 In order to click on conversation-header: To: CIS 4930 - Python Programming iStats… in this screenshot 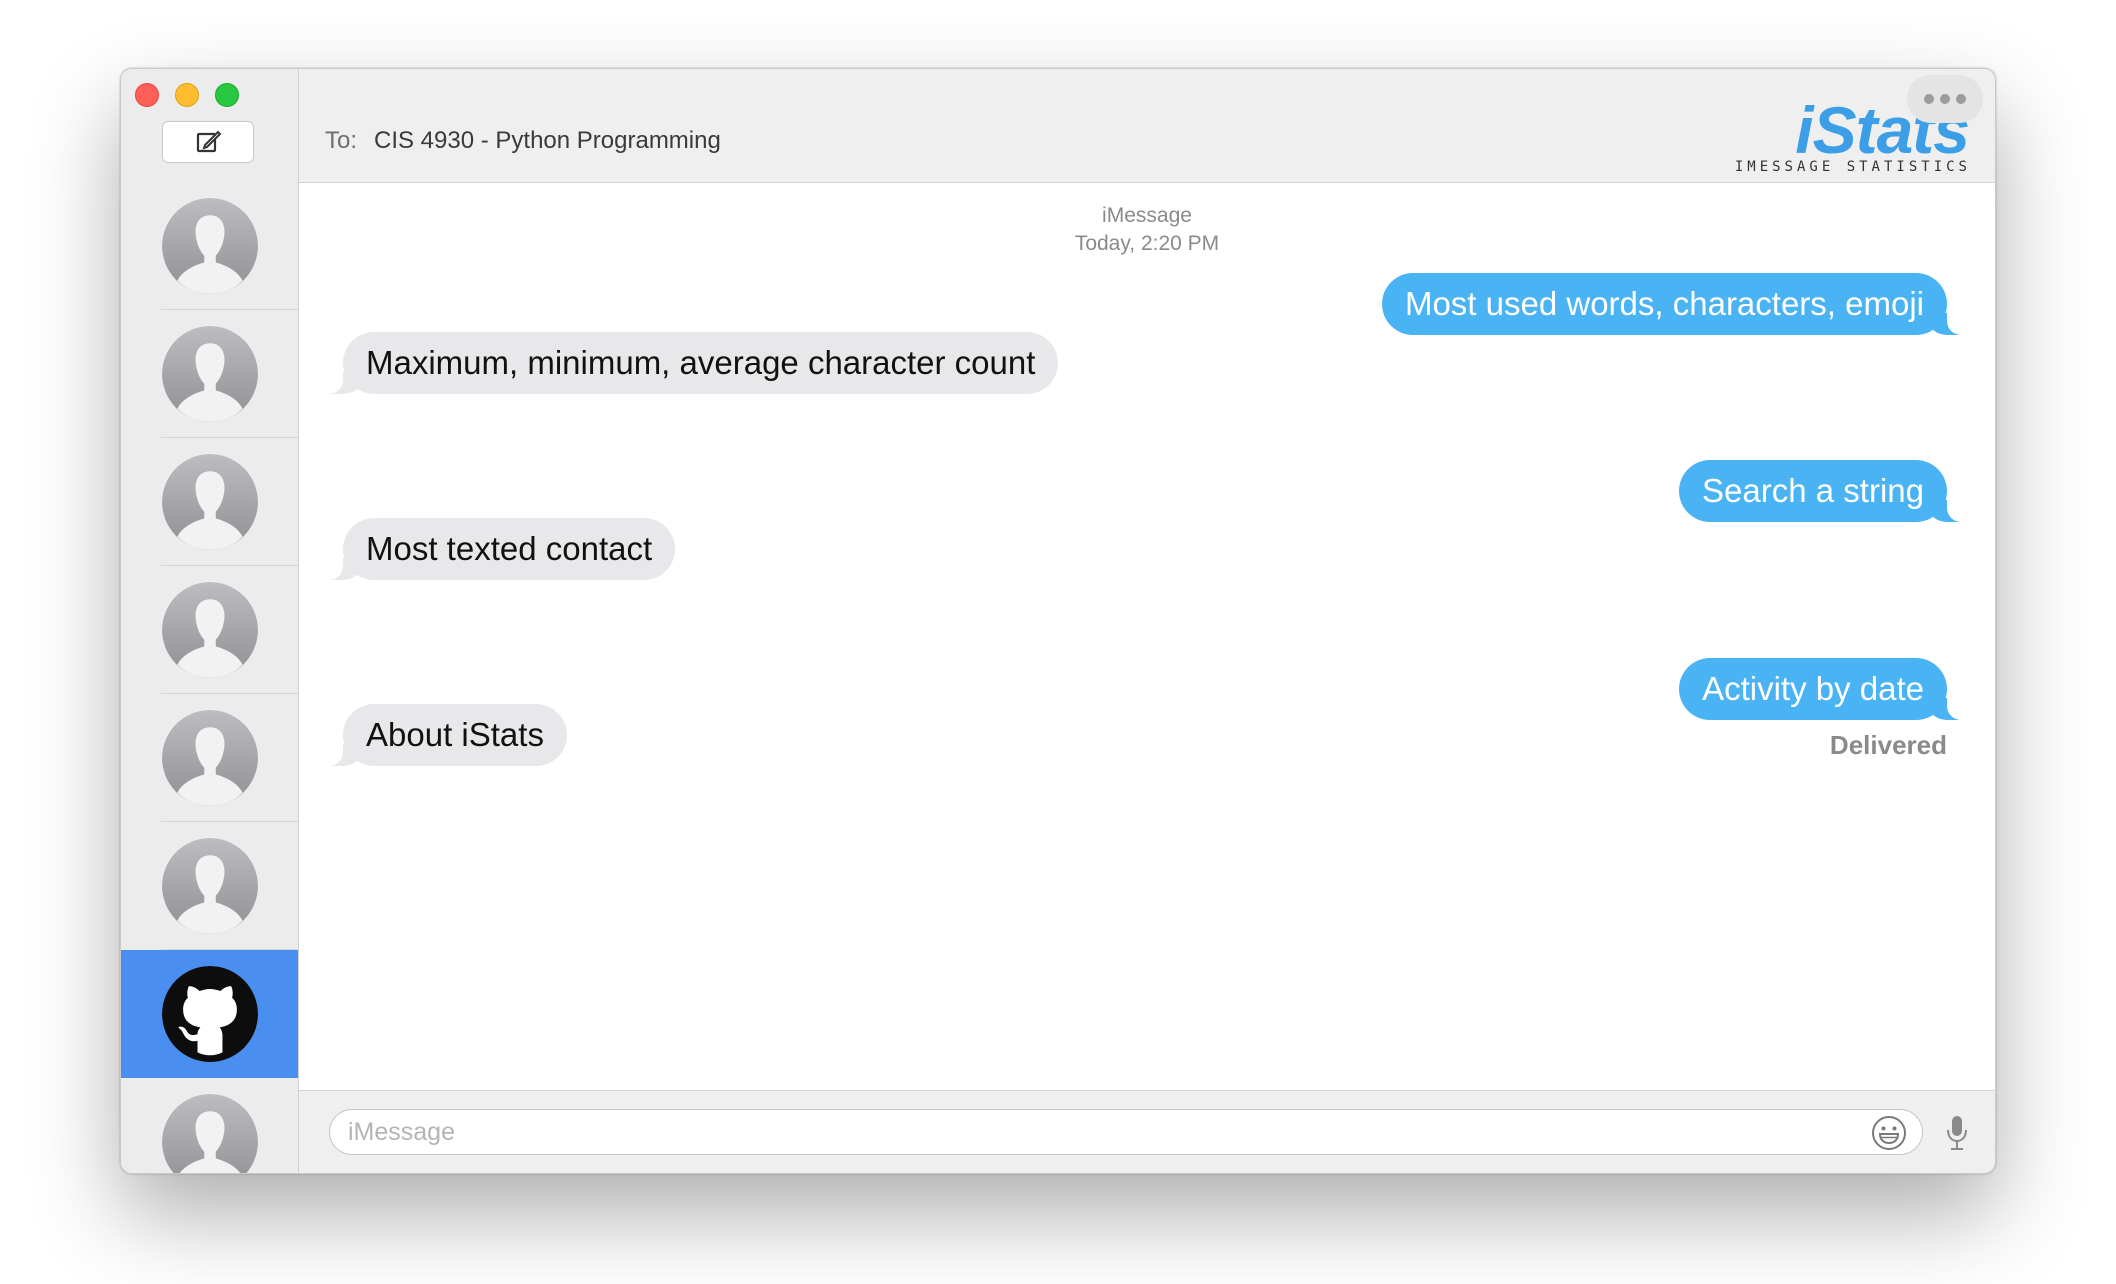, I will do `click(1147, 126)`.